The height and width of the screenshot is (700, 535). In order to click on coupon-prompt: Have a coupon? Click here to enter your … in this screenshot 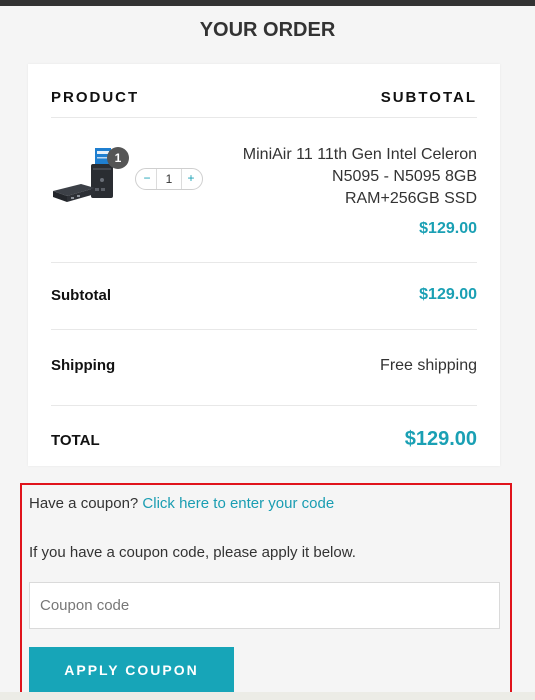, I will do `click(181, 503)`.